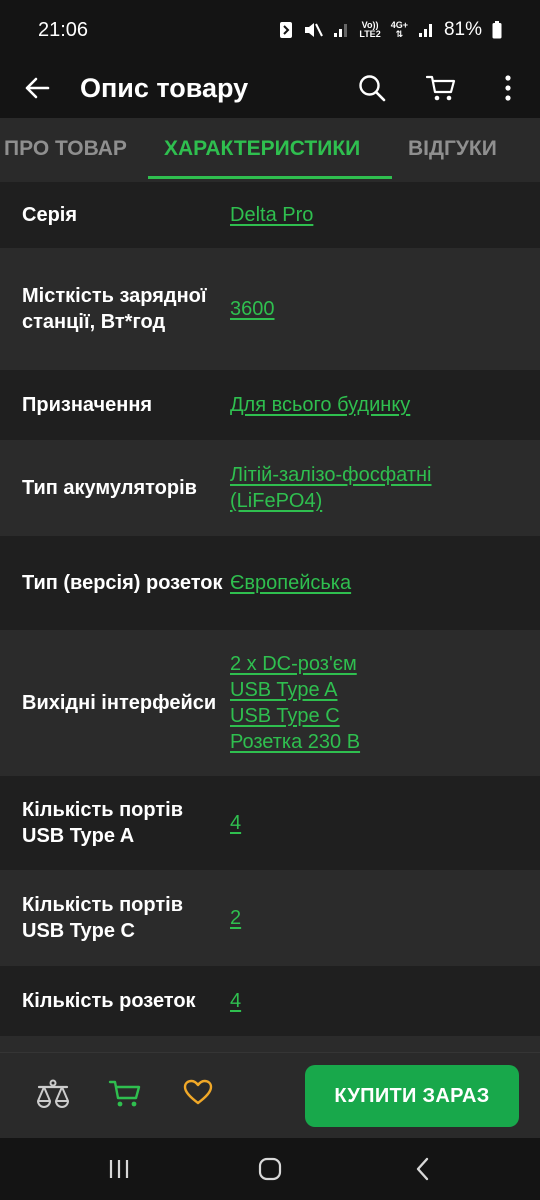 The height and width of the screenshot is (1200, 540). I want to click on bottom-cart-button, so click(127, 1096).